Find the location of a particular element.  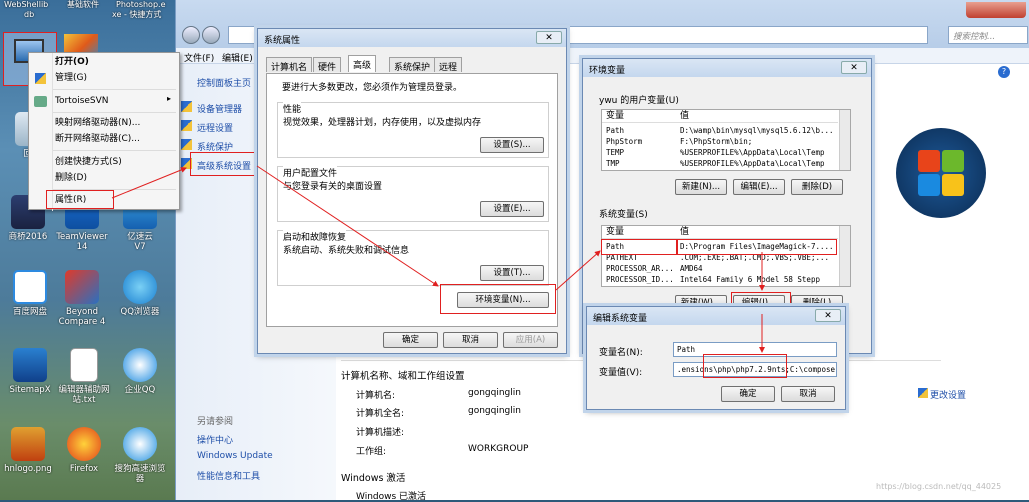

desktop-label: WebShellib is located at coordinates (26, 4).